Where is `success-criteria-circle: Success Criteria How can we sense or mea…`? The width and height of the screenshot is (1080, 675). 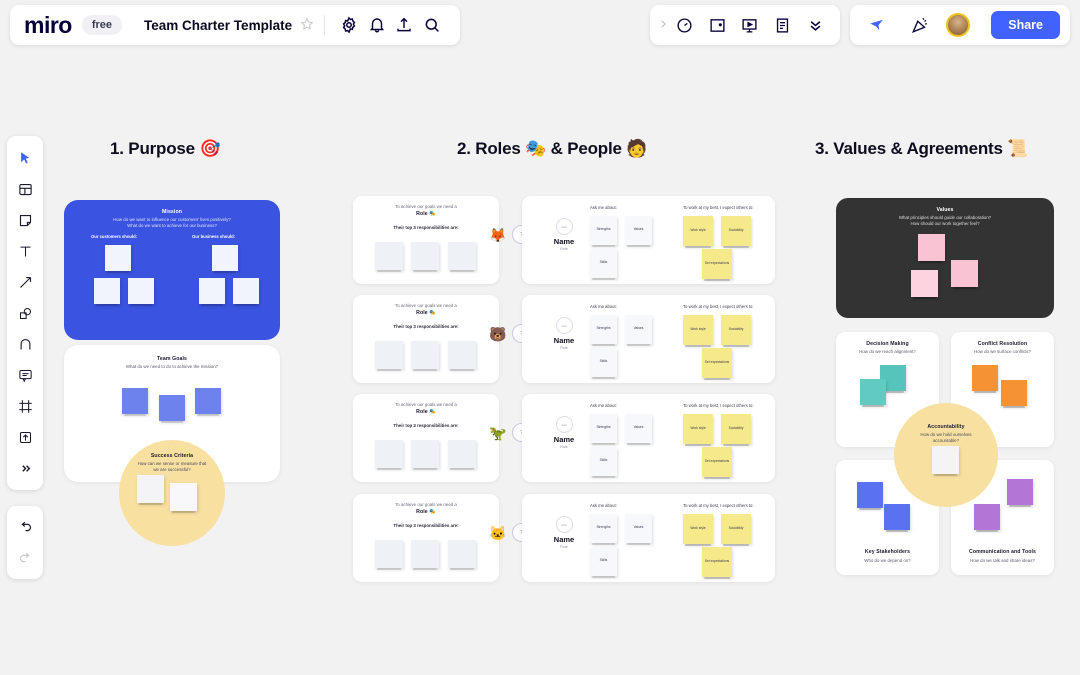
success-criteria-circle: Success Criteria How can we sense or mea… is located at coordinates (172, 493).